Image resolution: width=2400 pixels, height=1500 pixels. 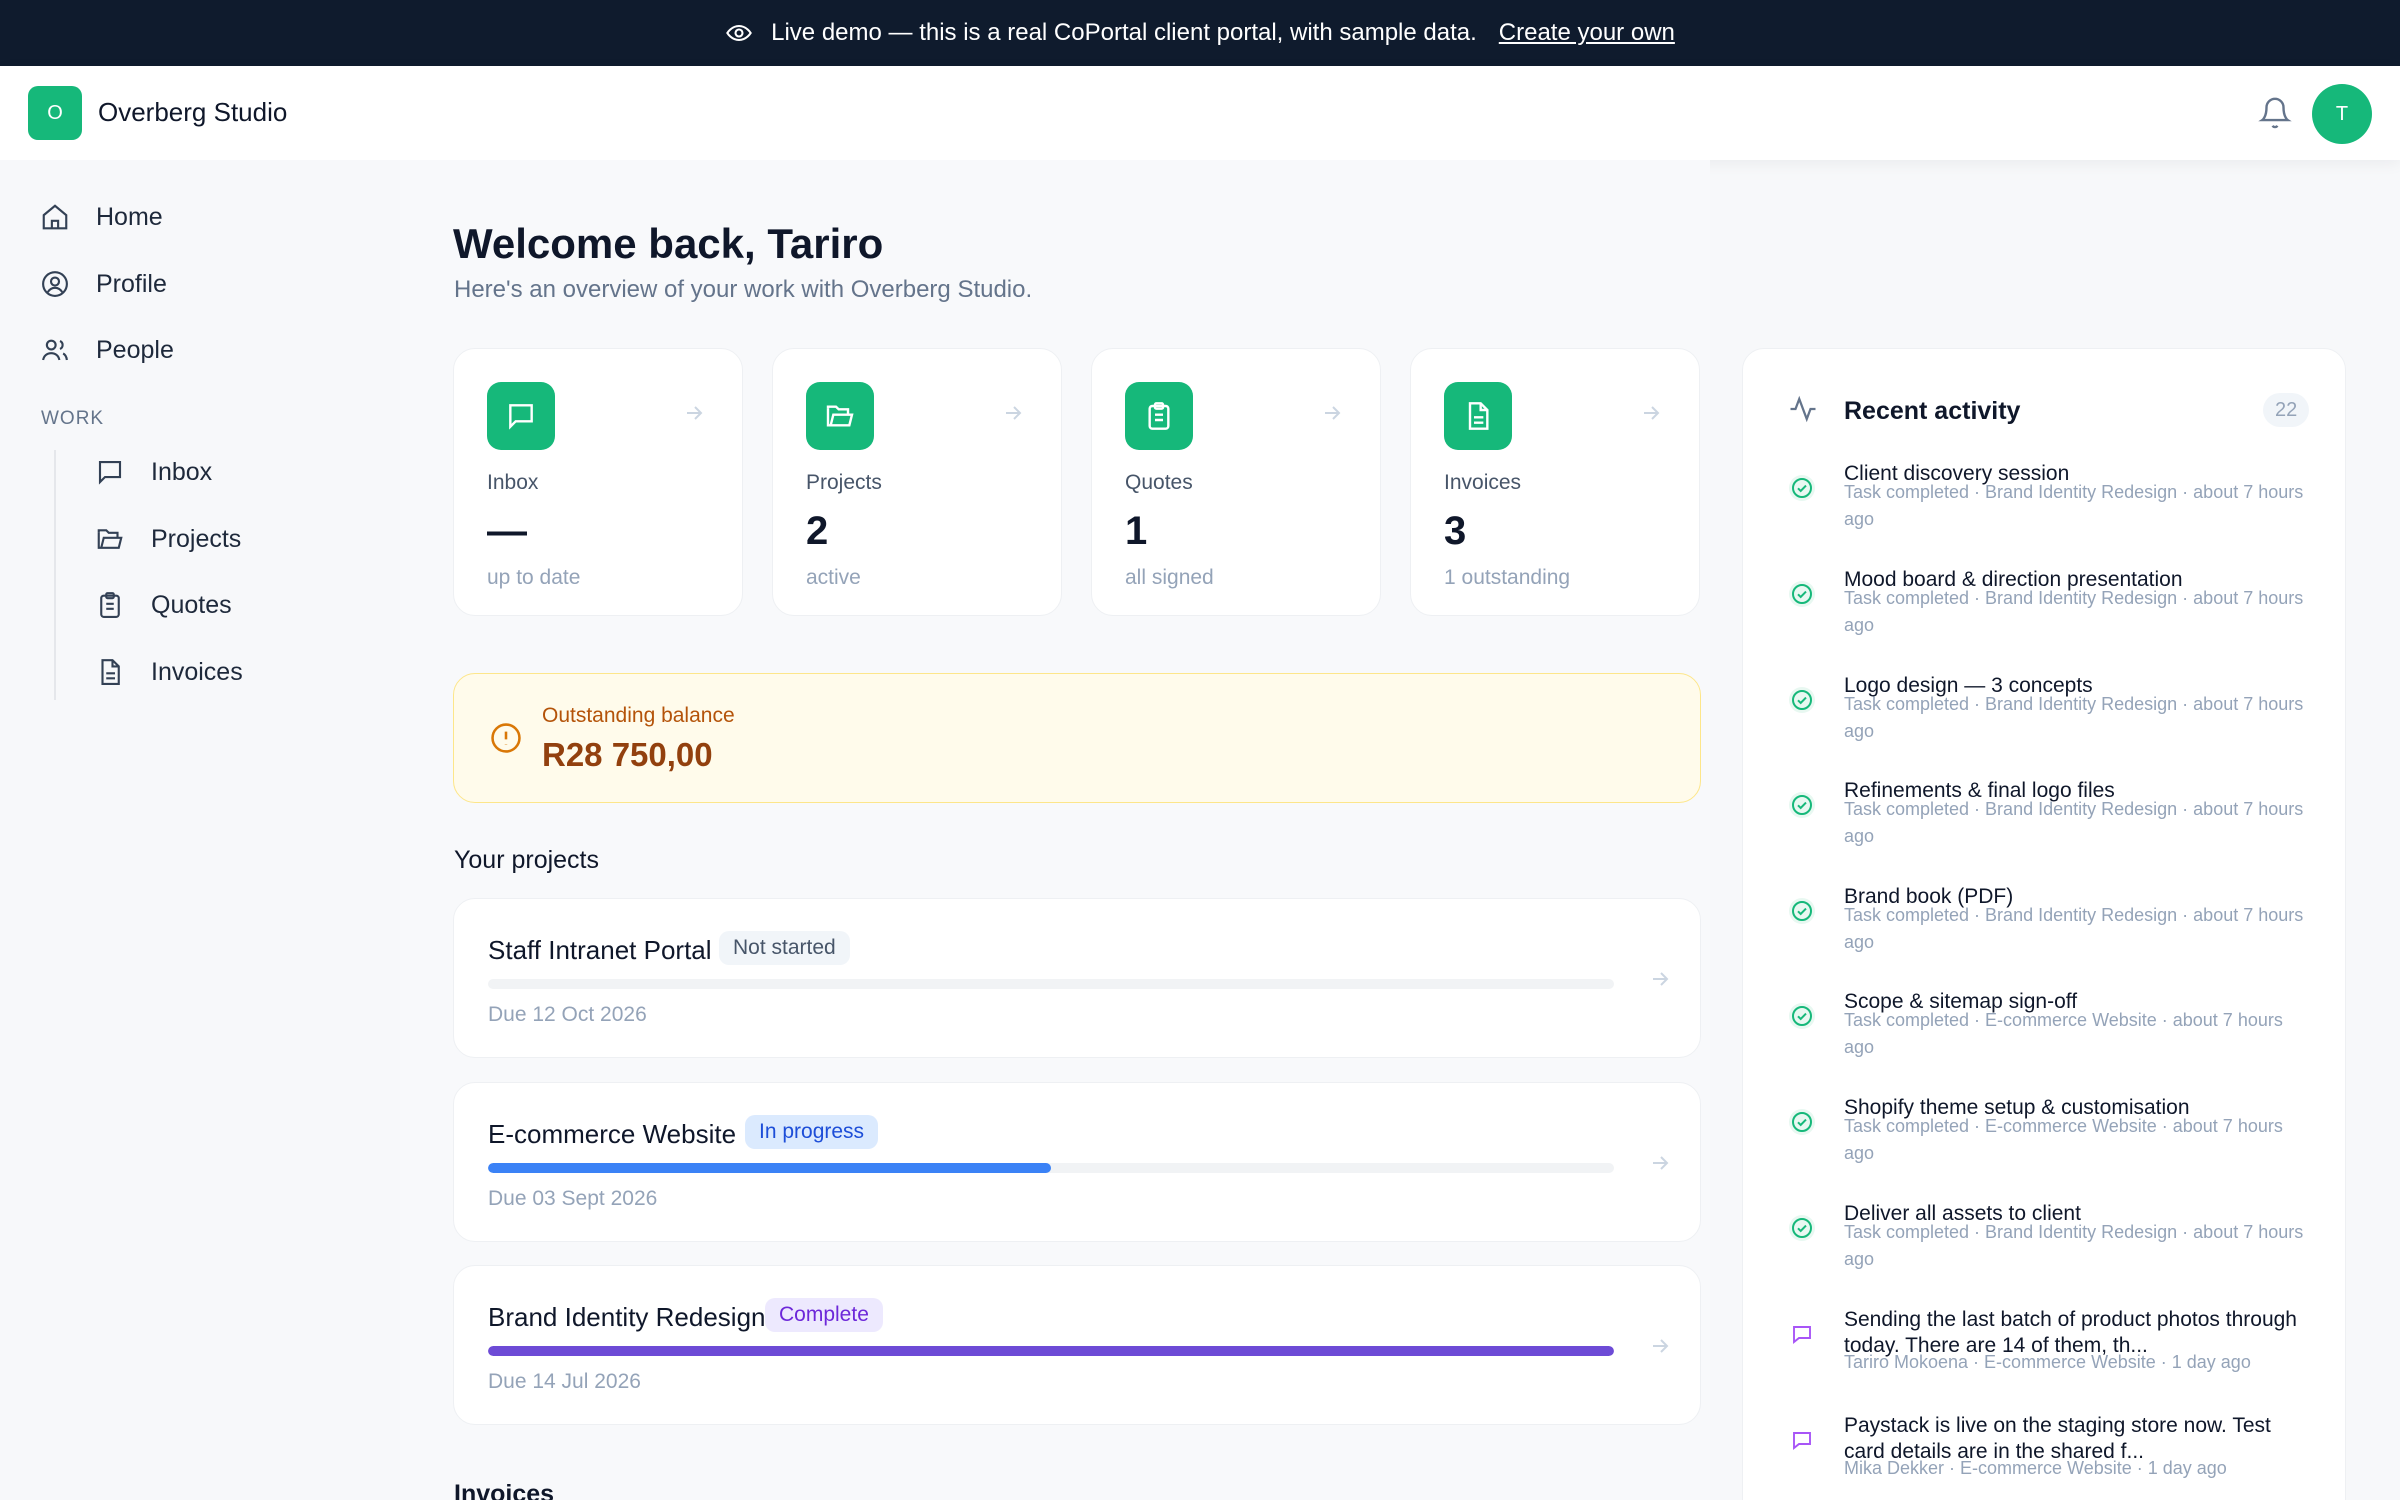 I want to click on sidebar-item-home: Home, so click(x=101, y=217).